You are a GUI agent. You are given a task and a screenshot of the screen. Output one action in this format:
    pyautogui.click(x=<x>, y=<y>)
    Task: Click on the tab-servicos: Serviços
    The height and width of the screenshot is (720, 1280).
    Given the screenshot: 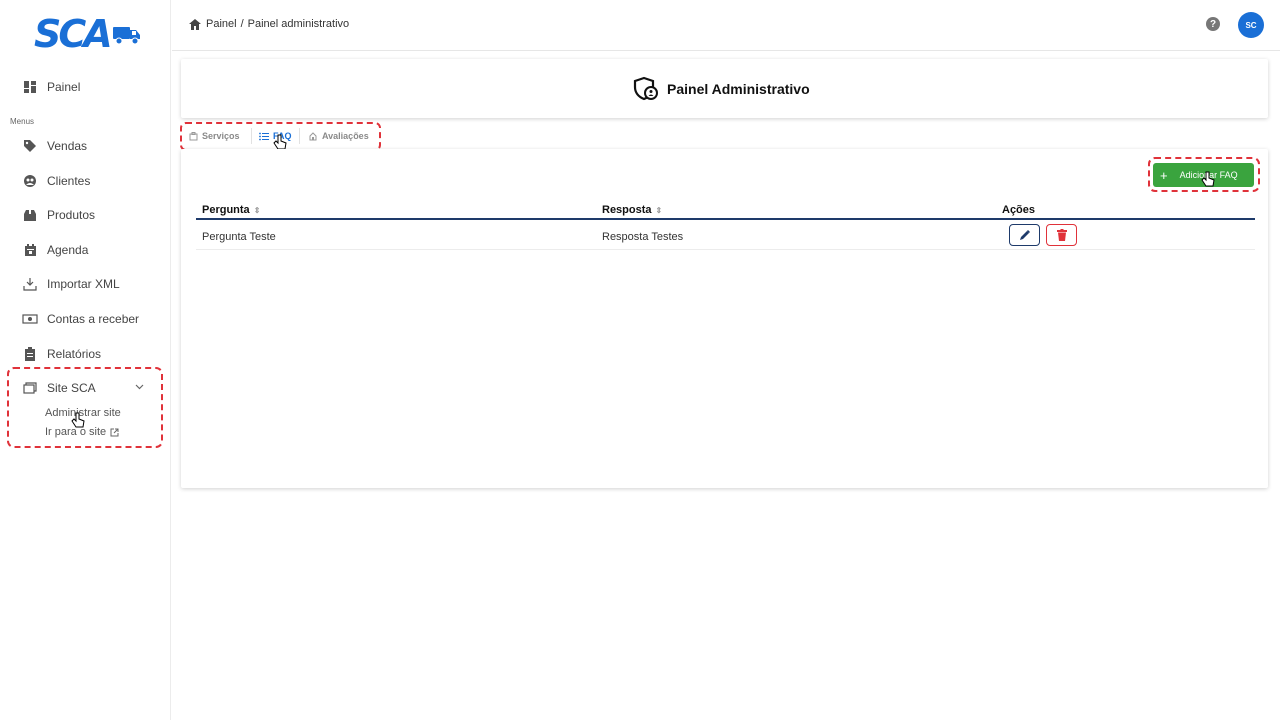 What is the action you would take?
    pyautogui.click(x=214, y=136)
    